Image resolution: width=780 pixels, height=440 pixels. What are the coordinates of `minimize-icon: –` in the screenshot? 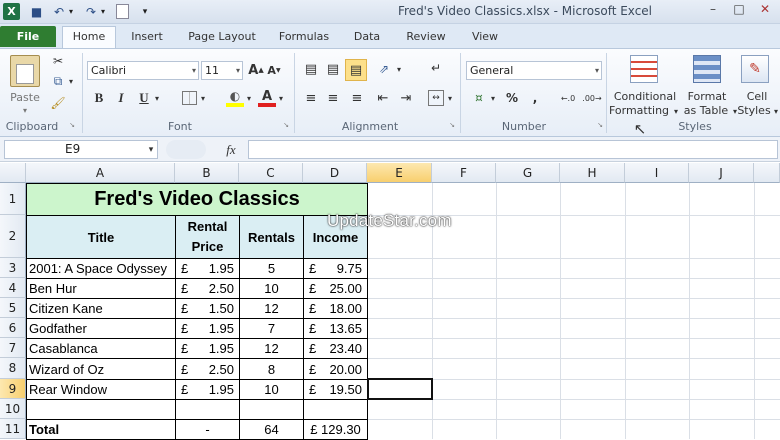 It's located at (713, 11).